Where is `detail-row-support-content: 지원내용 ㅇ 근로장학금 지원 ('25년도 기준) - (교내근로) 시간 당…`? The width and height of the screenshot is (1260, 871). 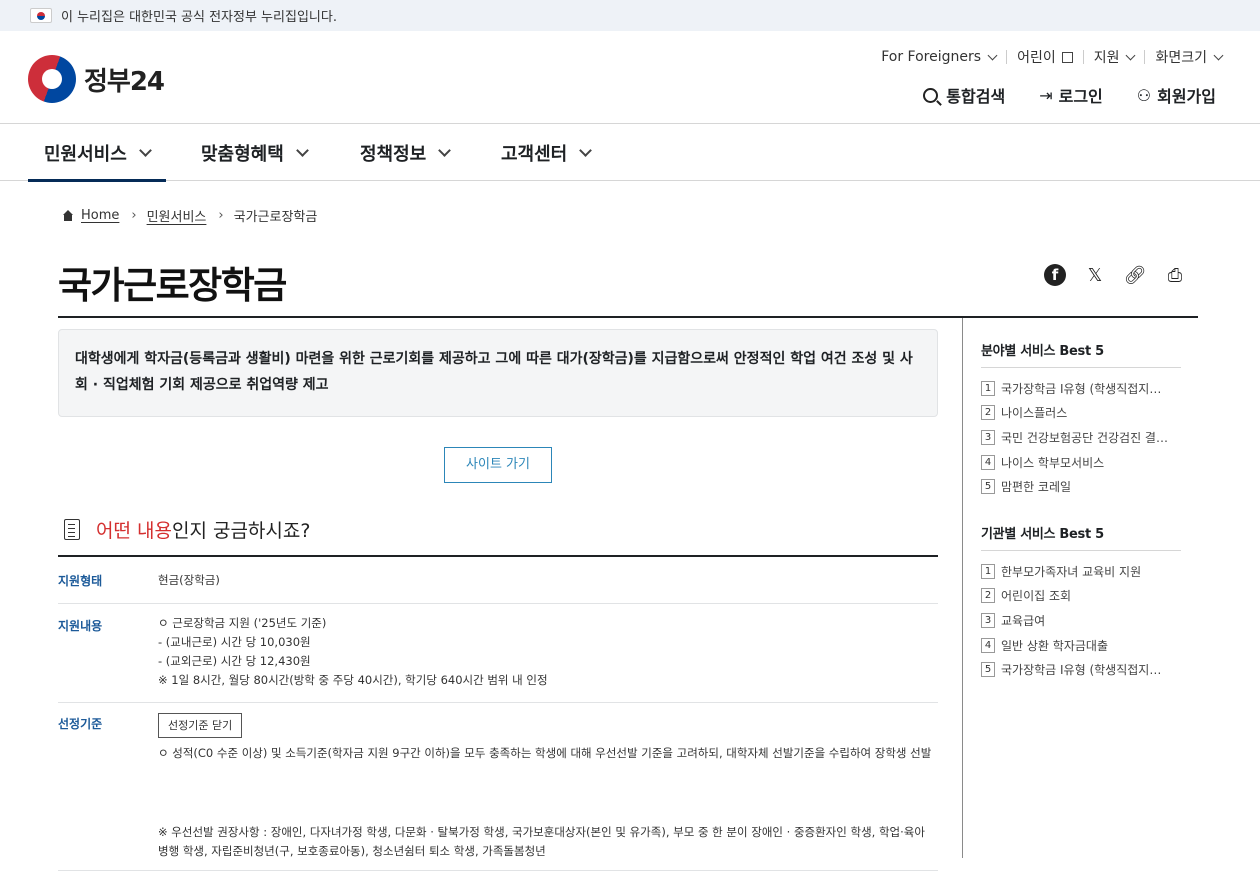 detail-row-support-content: 지원내용 ㅇ 근로장학금 지원 ('25년도 기준) - (교내근로) 시간 당… is located at coordinates (498, 653).